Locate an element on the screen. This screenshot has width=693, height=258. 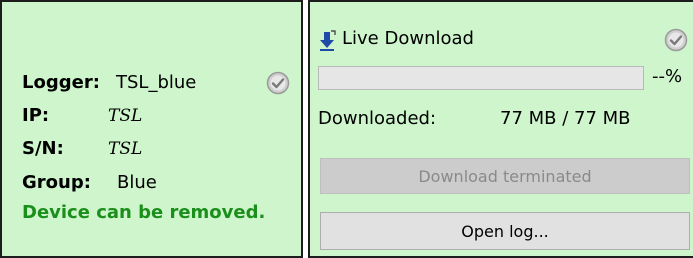
download-progress-bar is located at coordinates (481, 78).